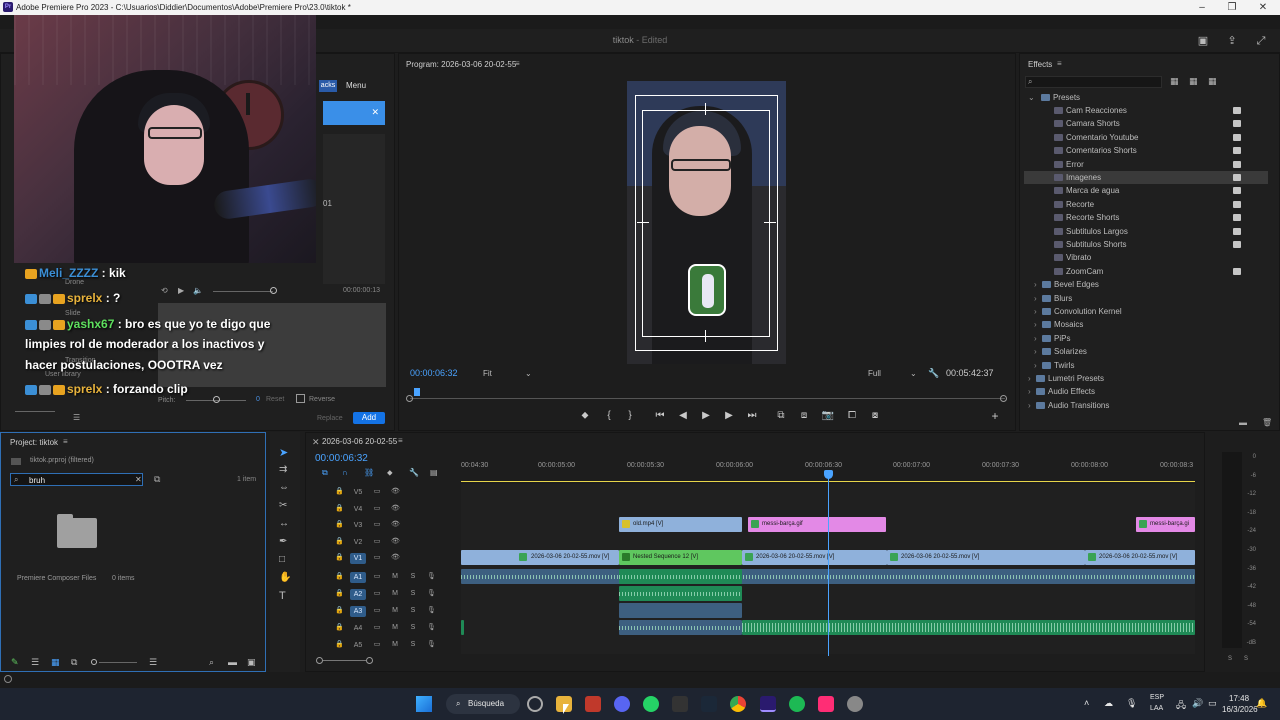 This screenshot has height=720, width=1280. I want to click on timeline-scroll-start, so click(319, 660).